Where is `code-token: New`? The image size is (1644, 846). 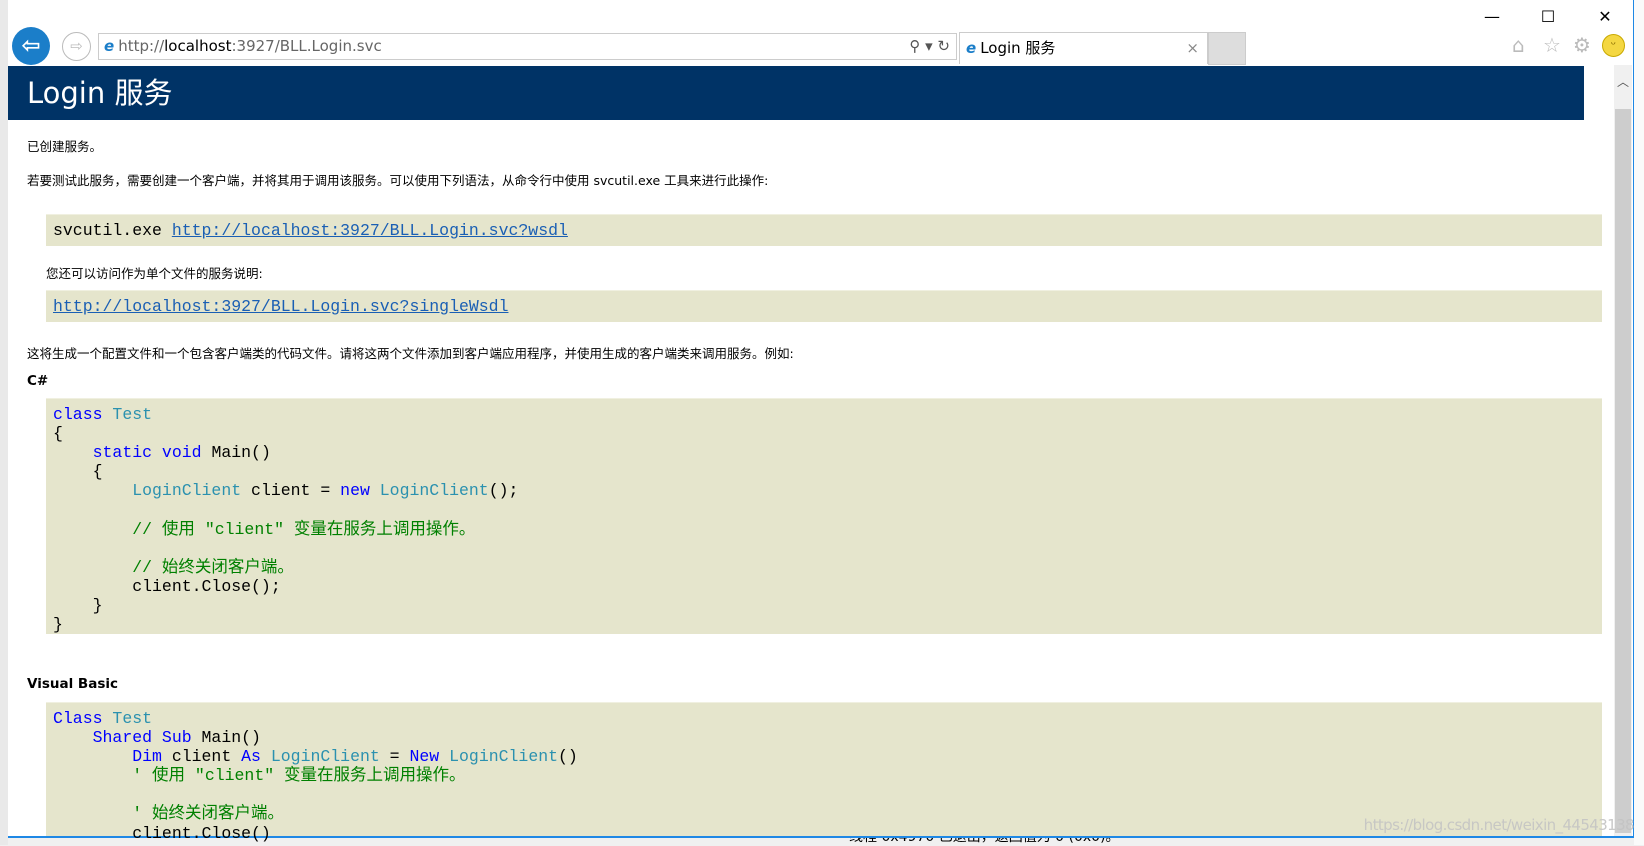 code-token: New is located at coordinates (429, 757).